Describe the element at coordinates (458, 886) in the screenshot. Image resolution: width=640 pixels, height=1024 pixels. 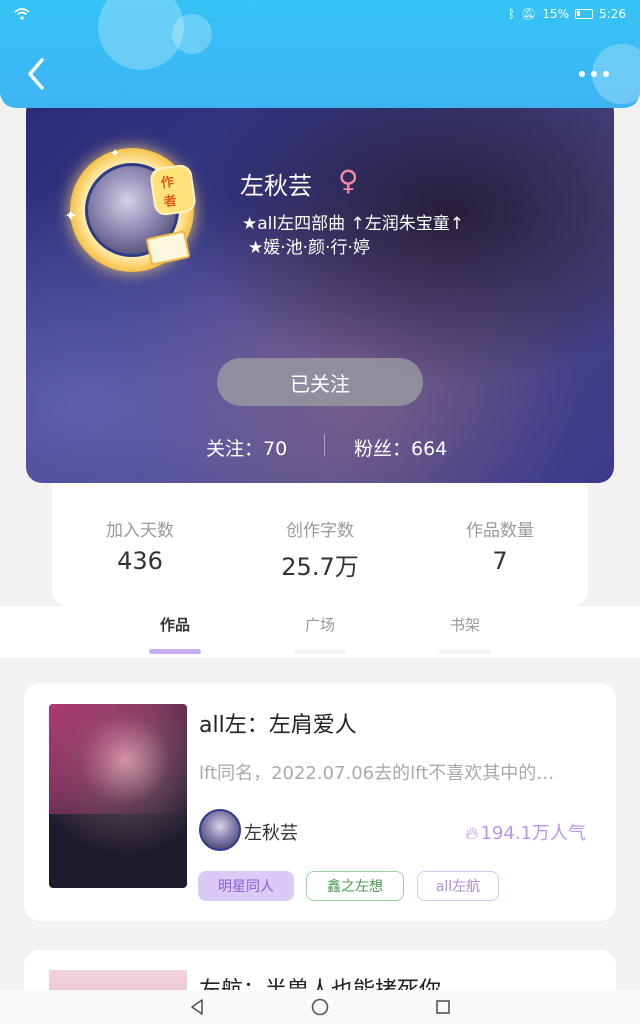
I see `book-tag: all左航` at that location.